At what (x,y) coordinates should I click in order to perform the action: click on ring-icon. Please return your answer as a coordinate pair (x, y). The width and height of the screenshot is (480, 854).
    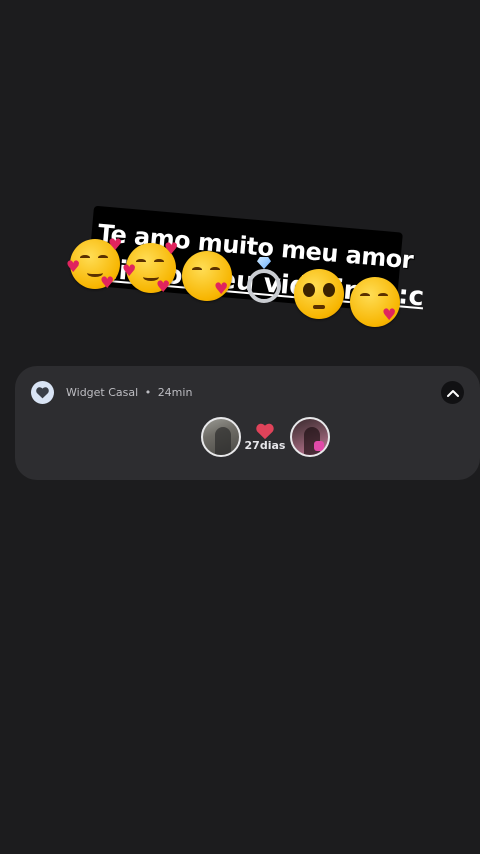
    Looking at the image, I should click on (264, 281).